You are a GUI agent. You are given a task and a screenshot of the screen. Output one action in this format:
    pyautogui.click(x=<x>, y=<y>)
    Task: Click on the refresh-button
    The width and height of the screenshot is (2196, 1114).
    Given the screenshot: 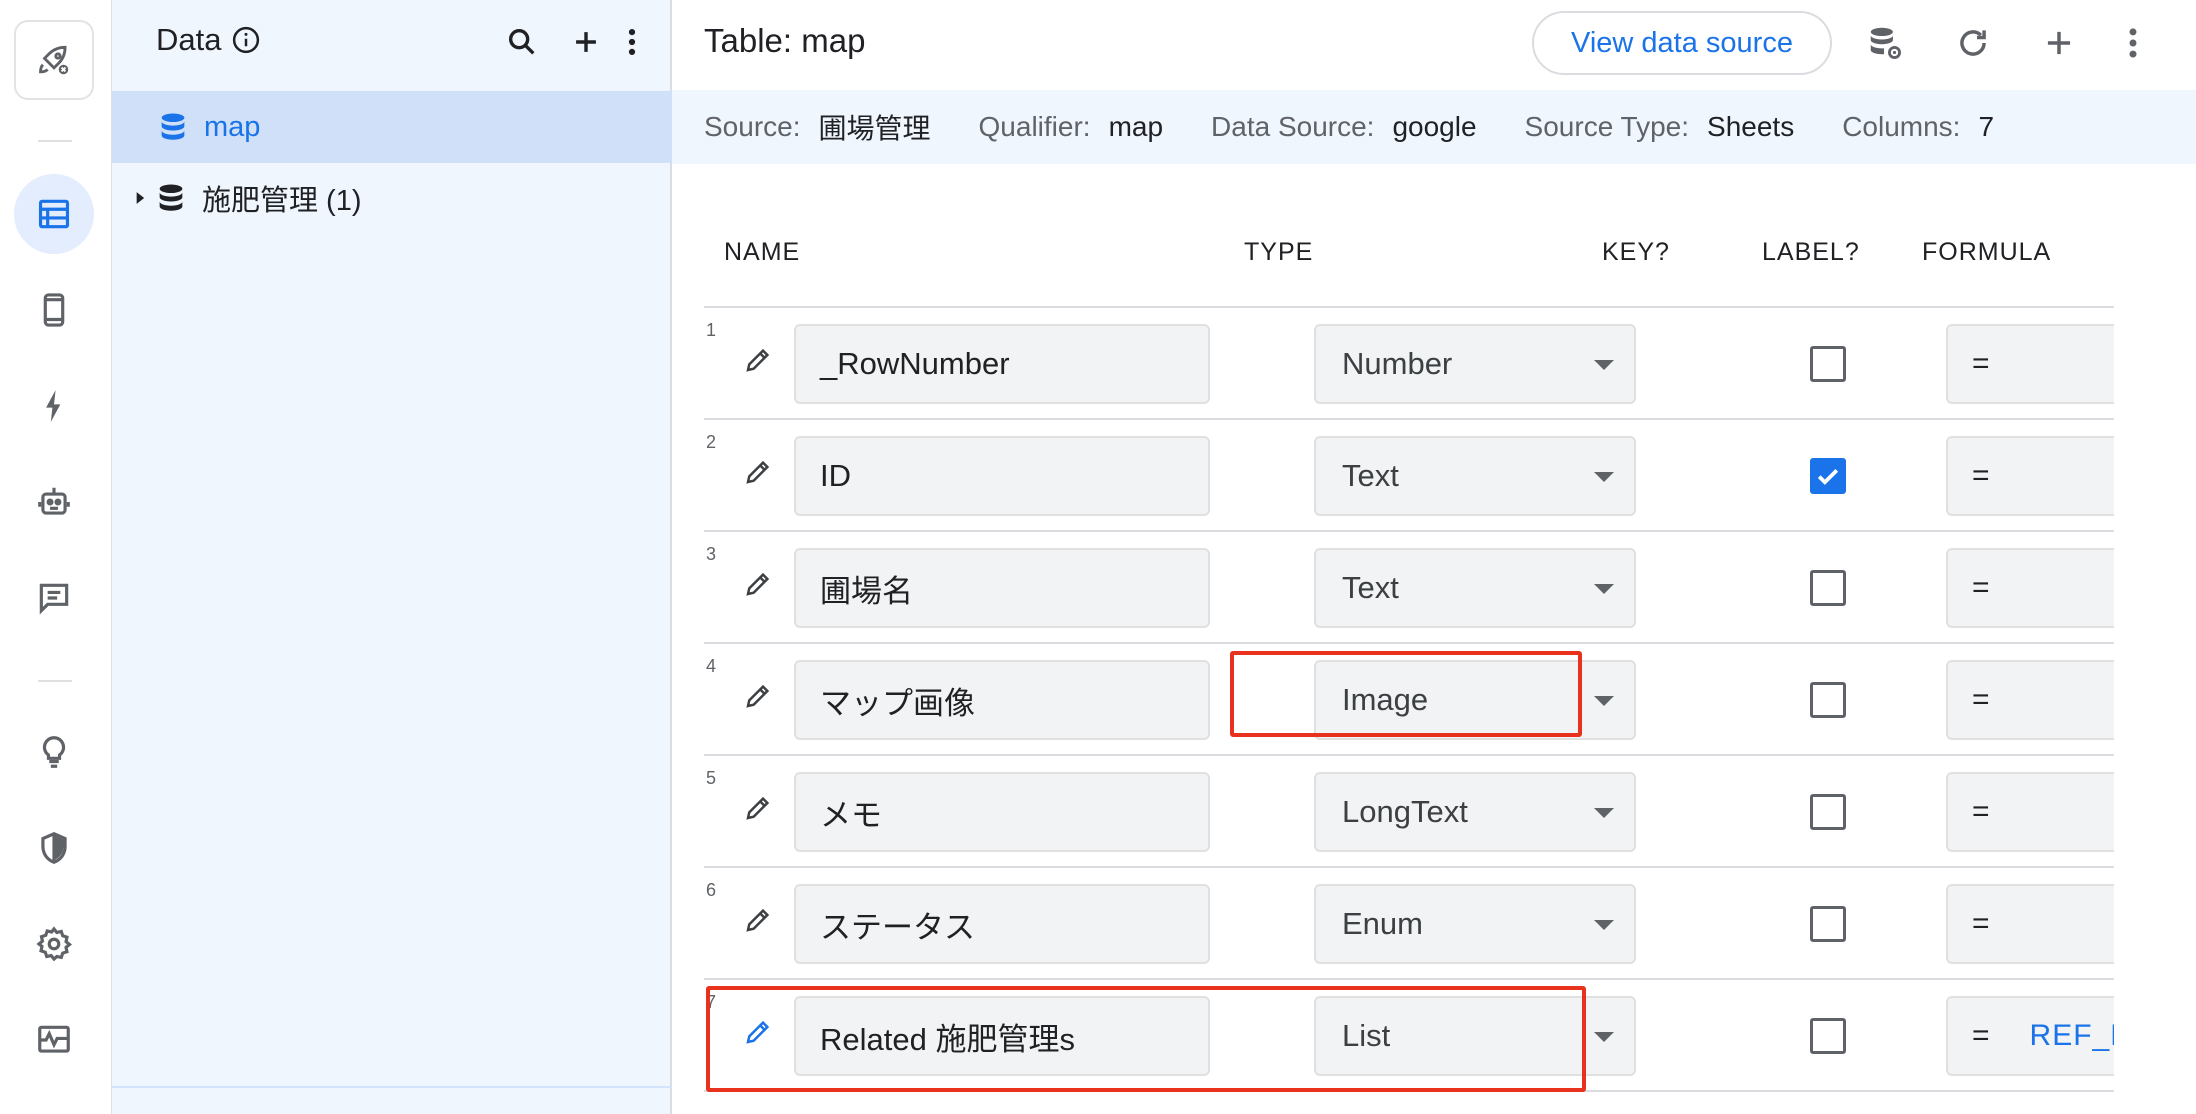 What is the action you would take?
    pyautogui.click(x=1973, y=43)
    